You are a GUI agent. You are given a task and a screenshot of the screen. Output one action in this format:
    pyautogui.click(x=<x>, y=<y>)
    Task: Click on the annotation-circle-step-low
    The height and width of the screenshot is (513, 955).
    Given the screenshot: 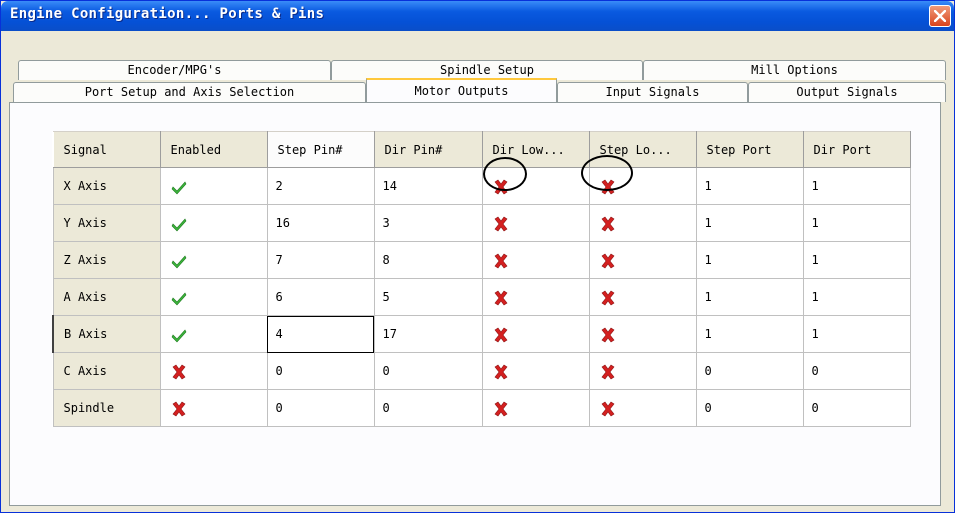 What is the action you would take?
    pyautogui.click(x=607, y=173)
    